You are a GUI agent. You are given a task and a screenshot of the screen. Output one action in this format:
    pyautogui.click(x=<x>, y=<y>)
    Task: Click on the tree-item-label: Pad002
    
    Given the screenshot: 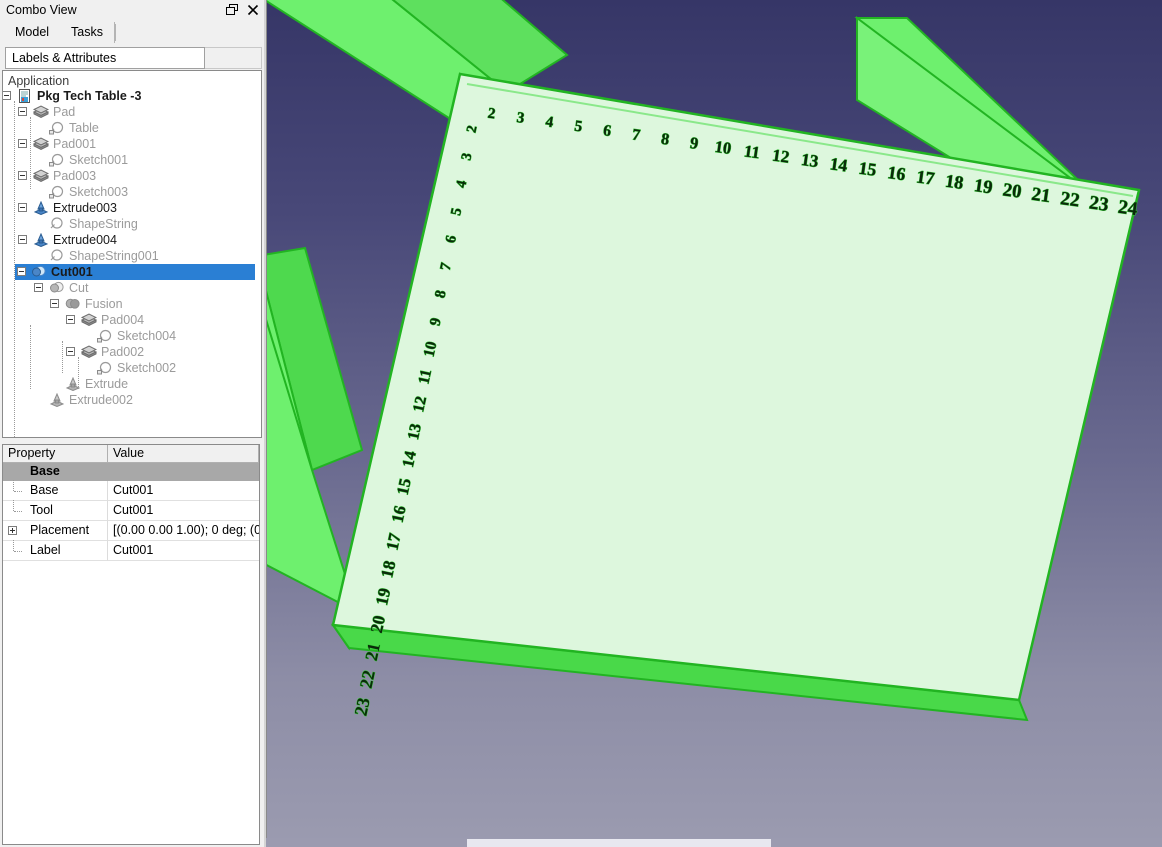 What is the action you would take?
    pyautogui.click(x=123, y=352)
    